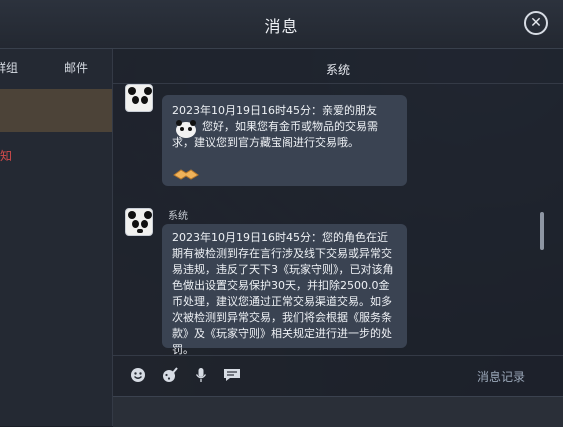  I want to click on left-selected-item, so click(56, 110).